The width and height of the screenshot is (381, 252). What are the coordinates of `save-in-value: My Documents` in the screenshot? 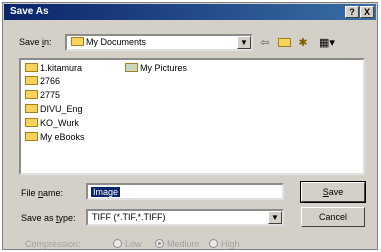 It's located at (108, 42).